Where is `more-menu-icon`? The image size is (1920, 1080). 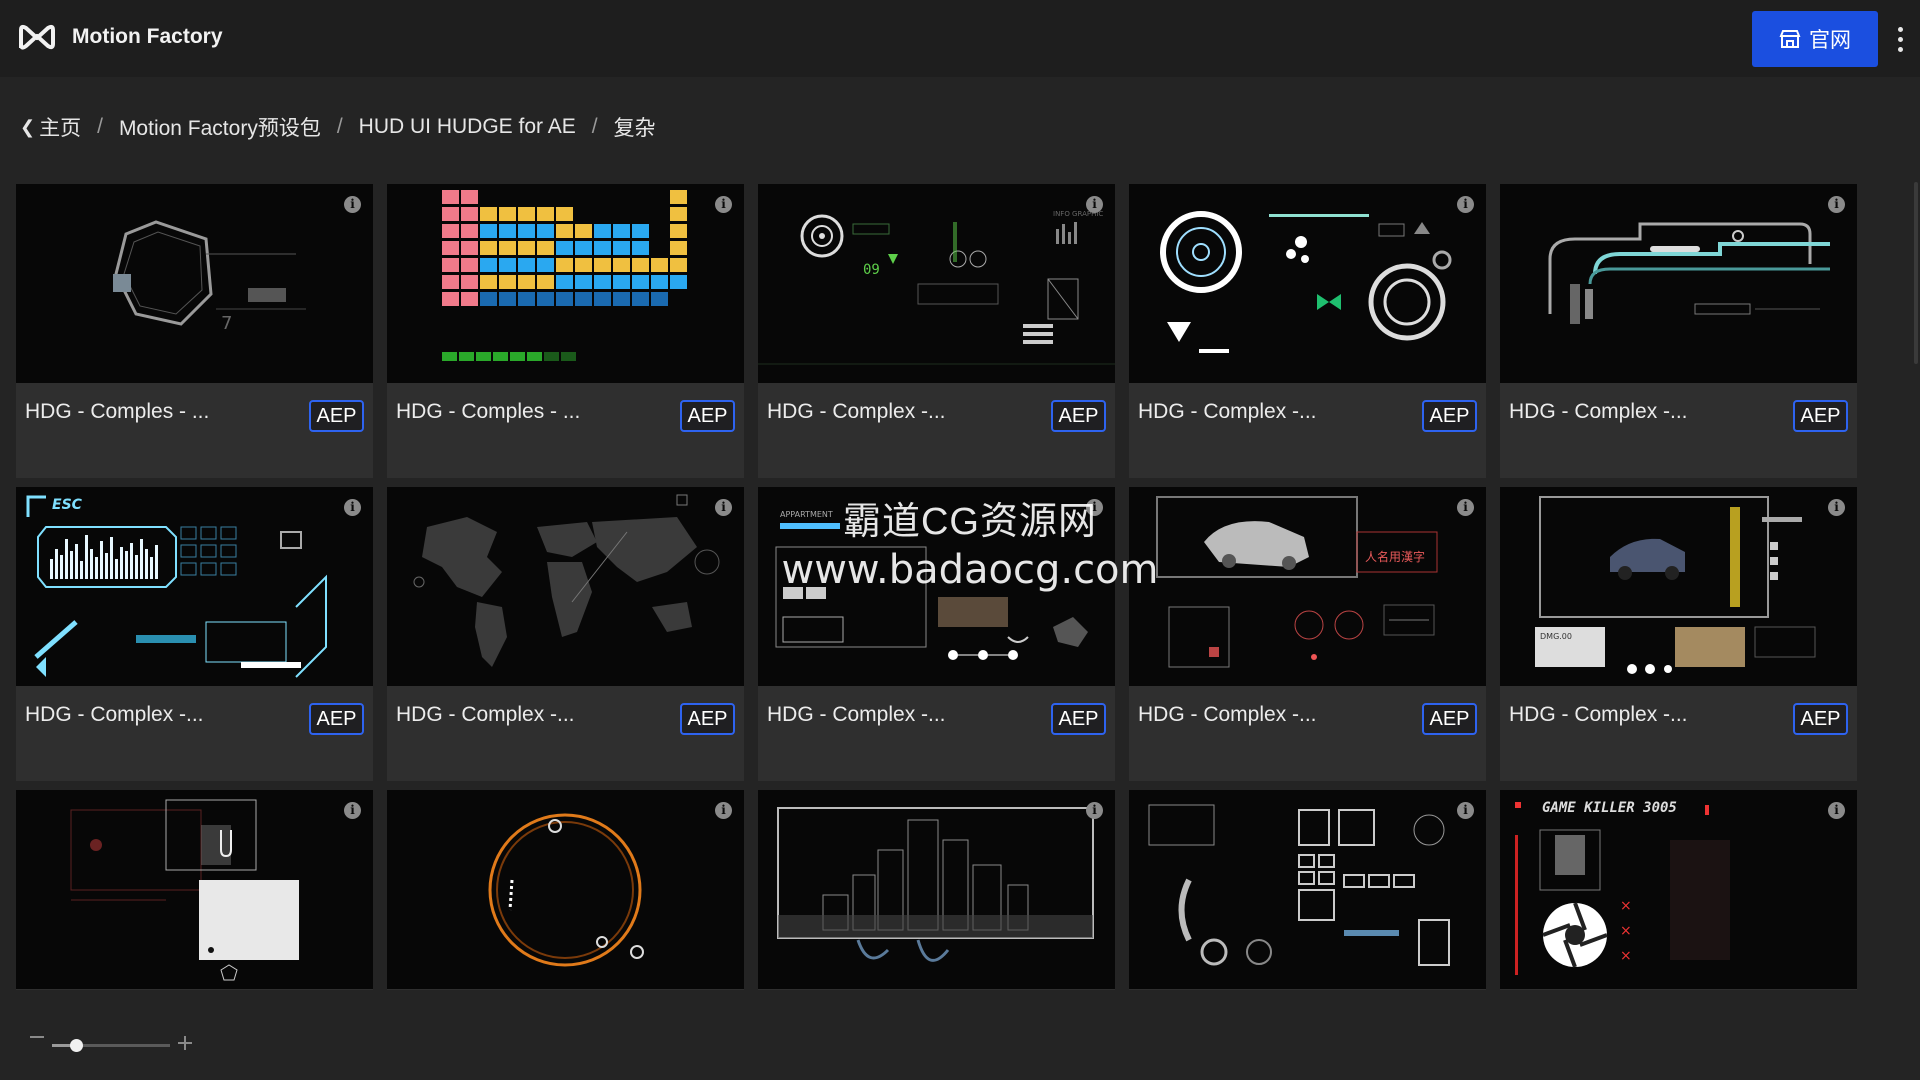
more-menu-icon is located at coordinates (1900, 39).